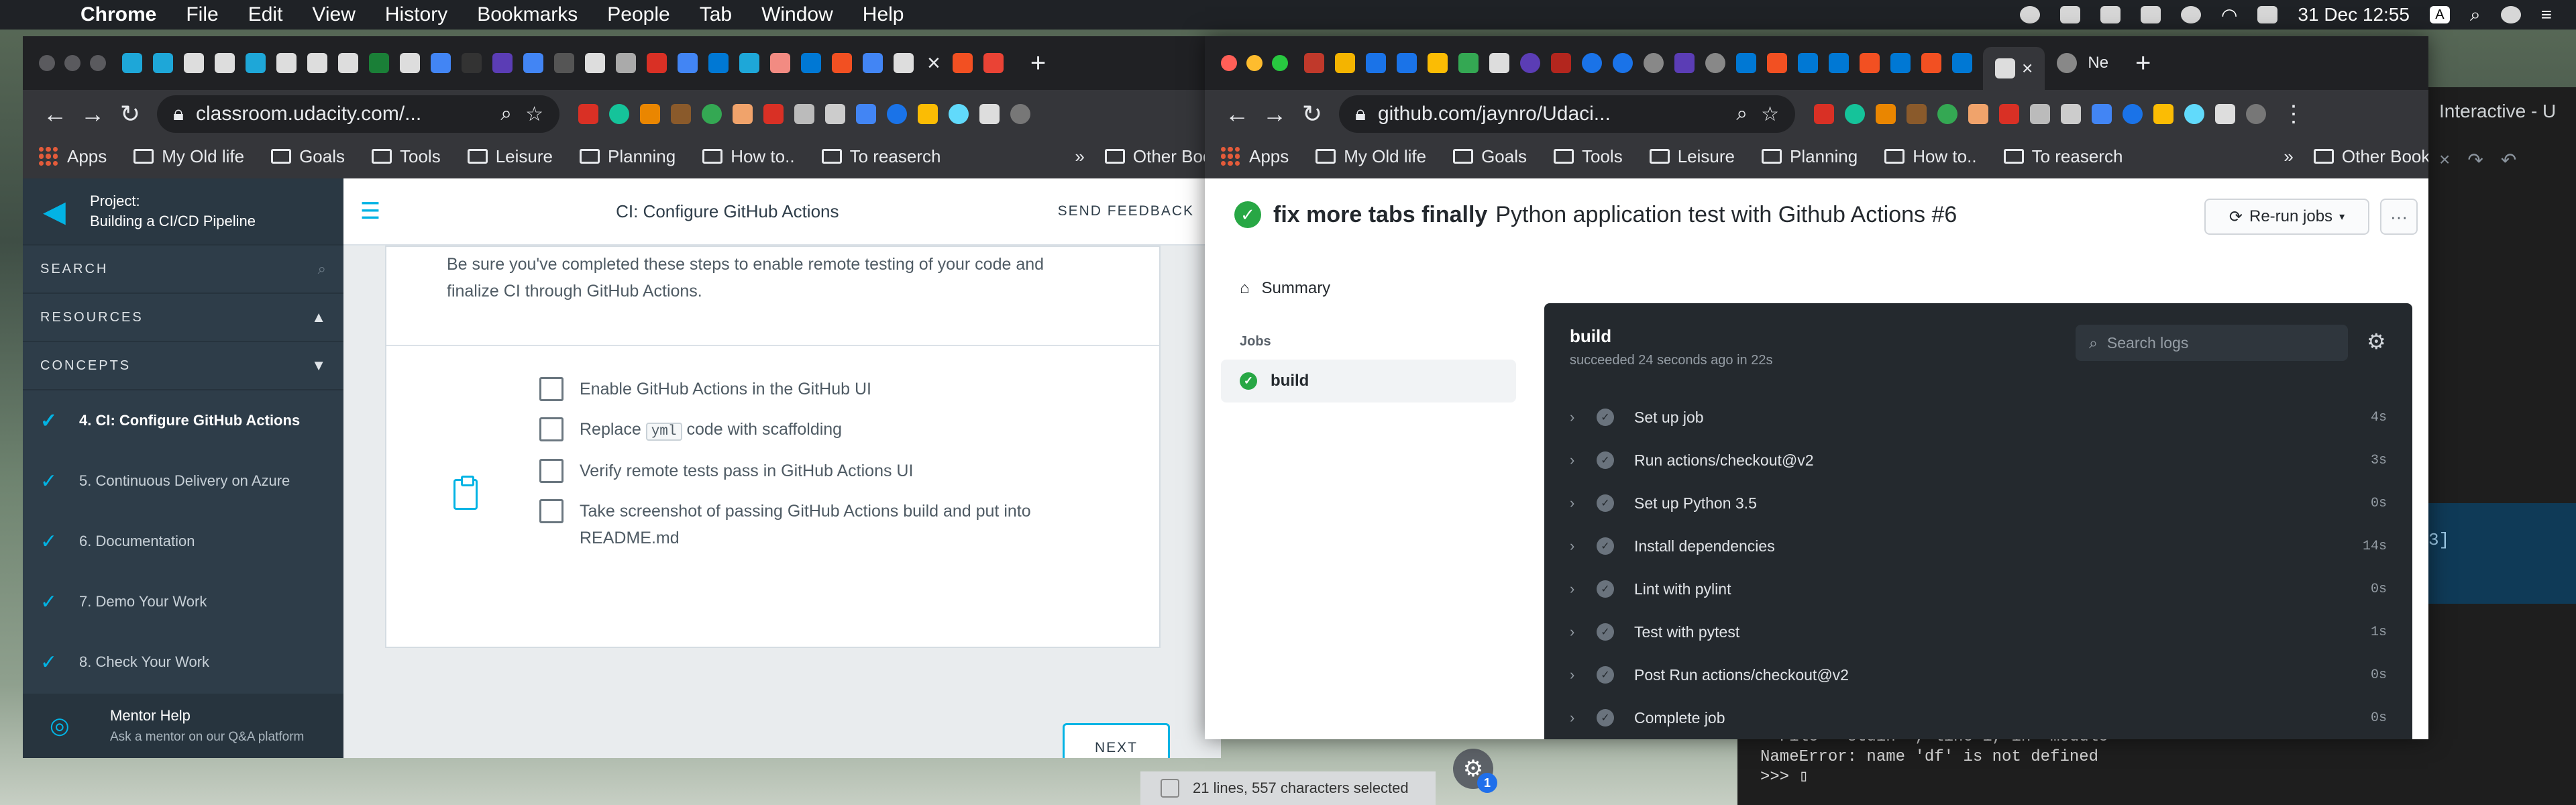  I want to click on forward-arrow-icon: →, so click(92, 114).